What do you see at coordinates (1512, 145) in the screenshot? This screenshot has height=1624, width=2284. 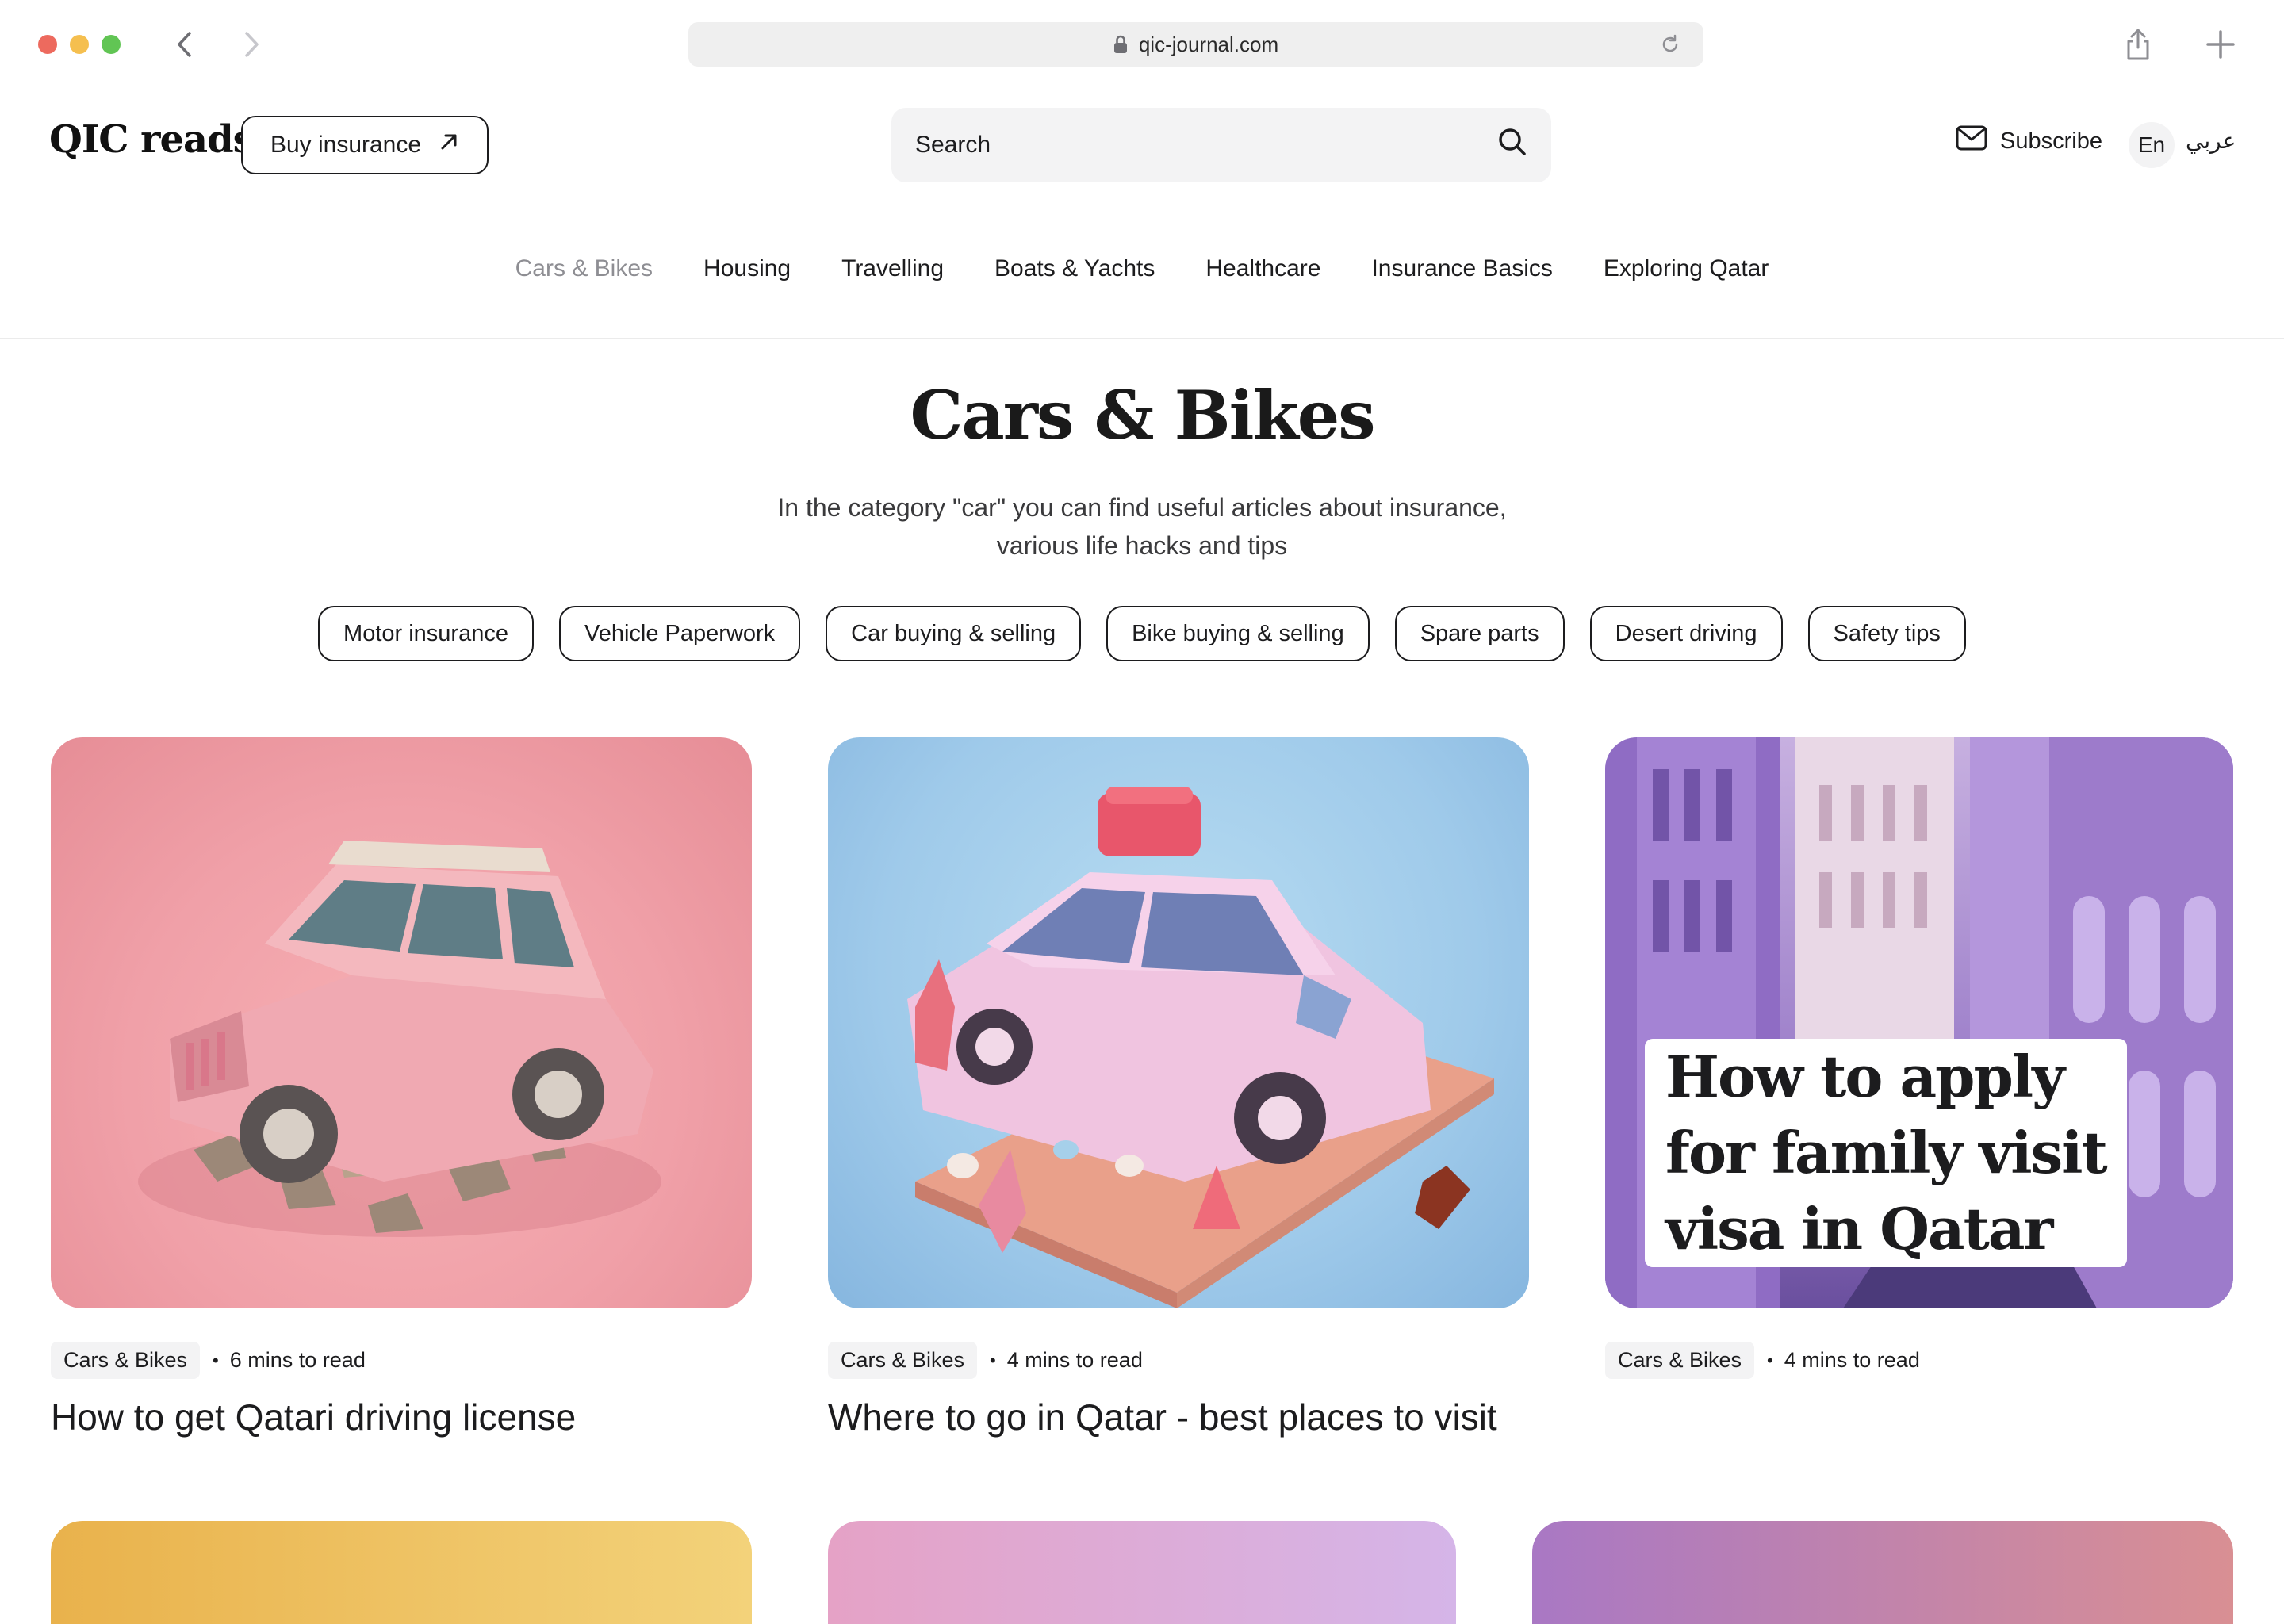 I see `search-icon` at bounding box center [1512, 145].